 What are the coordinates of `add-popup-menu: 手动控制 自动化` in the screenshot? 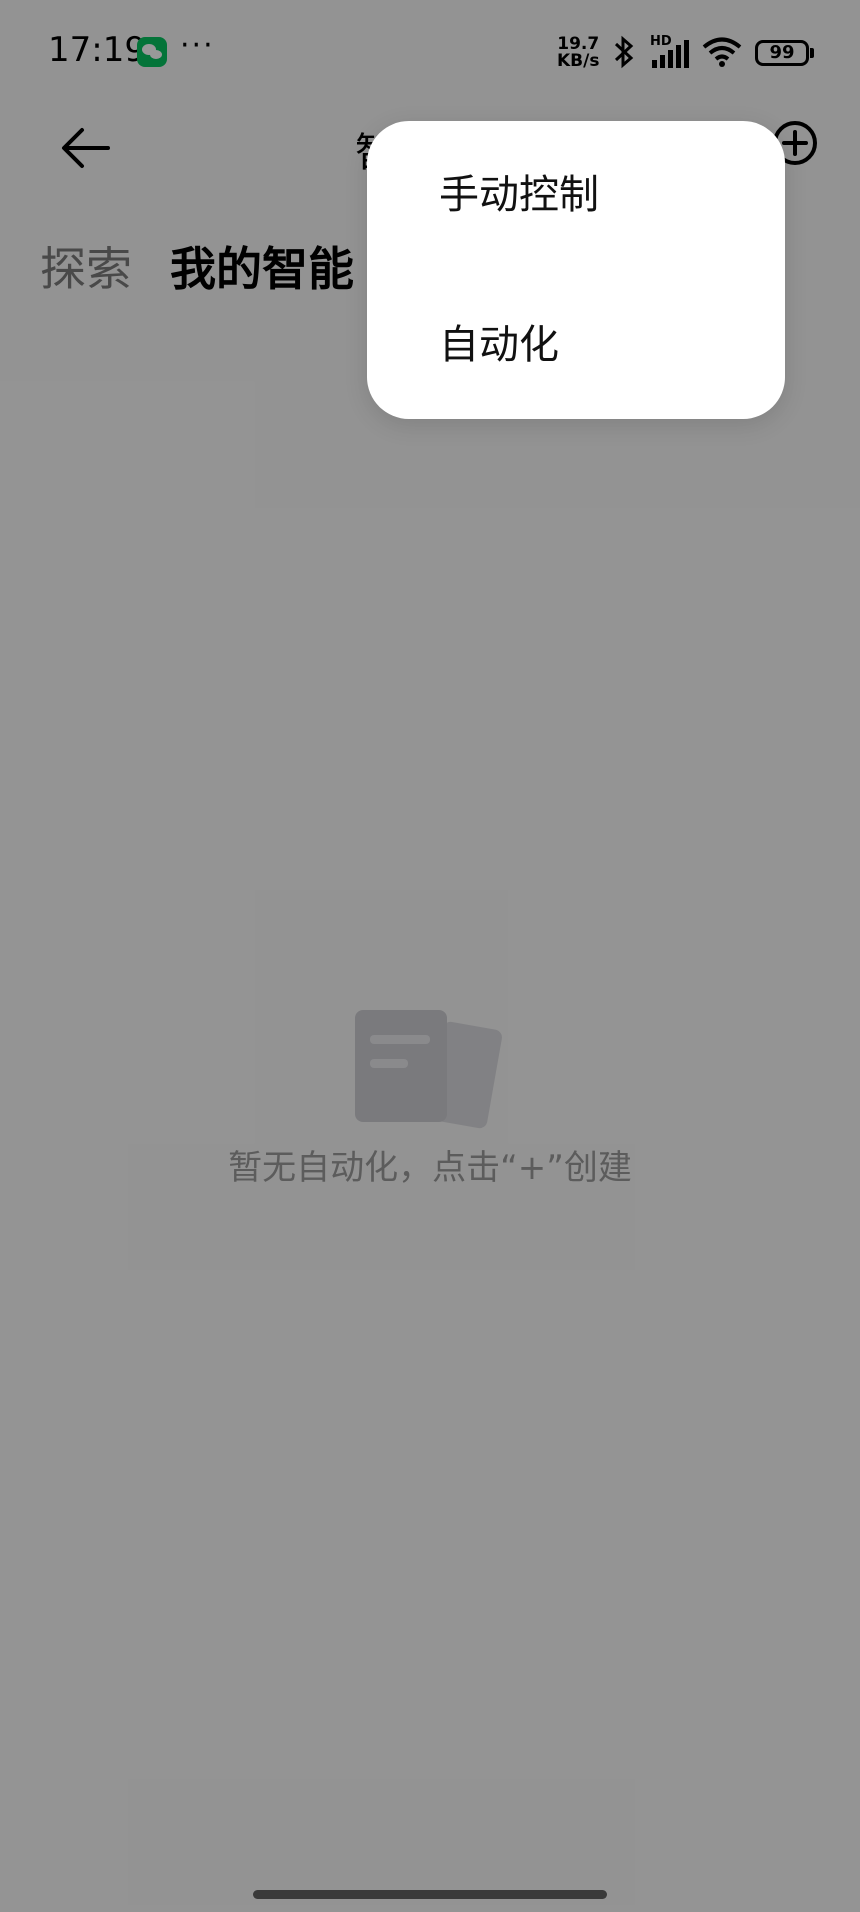 It's located at (576, 270).